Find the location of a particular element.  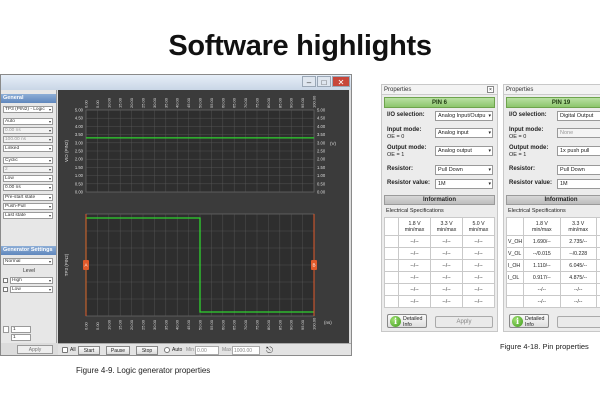

mode-select: Normal ▾ is located at coordinates (28, 261).